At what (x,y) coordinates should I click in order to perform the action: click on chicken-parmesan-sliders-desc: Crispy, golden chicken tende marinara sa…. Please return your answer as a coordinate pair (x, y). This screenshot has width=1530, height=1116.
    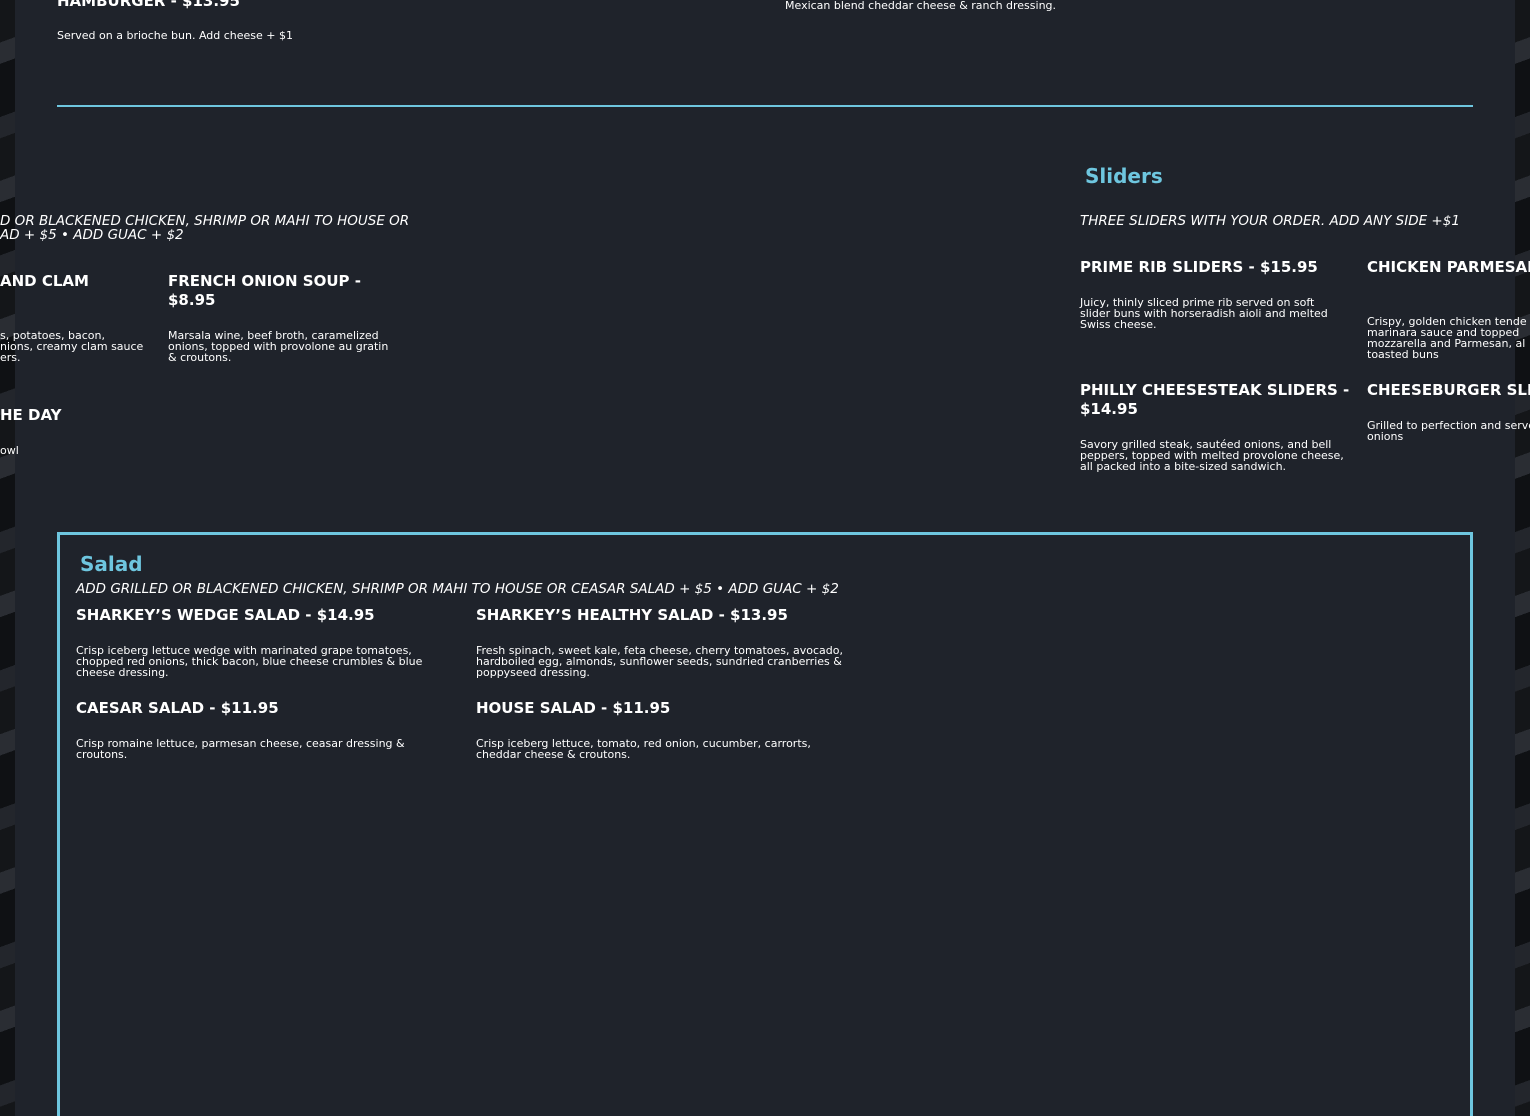
    Looking at the image, I should click on (1447, 338).